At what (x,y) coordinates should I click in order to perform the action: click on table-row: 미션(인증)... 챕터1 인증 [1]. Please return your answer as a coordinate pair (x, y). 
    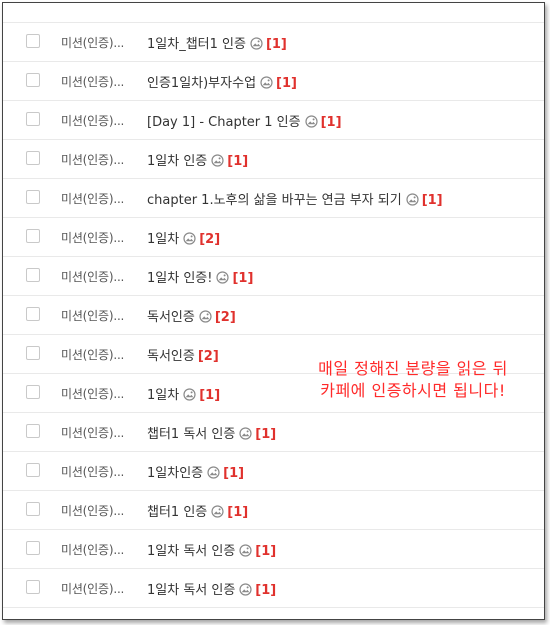
    Looking at the image, I should click on (273, 510).